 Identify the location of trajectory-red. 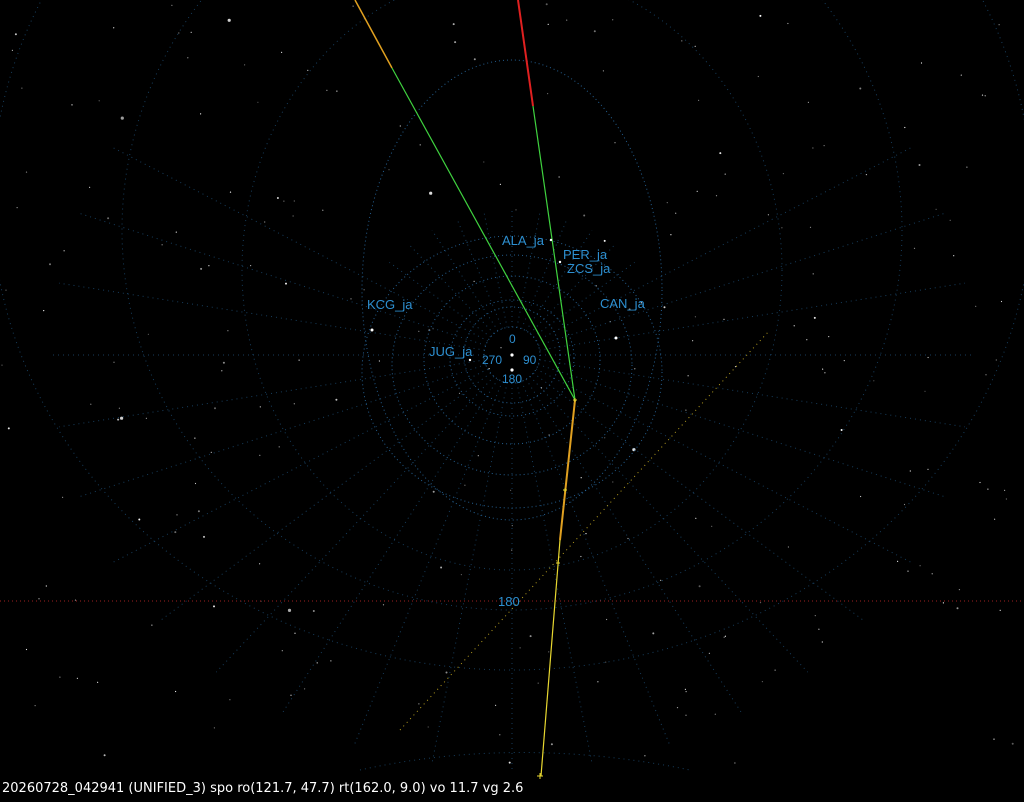
(525, 53).